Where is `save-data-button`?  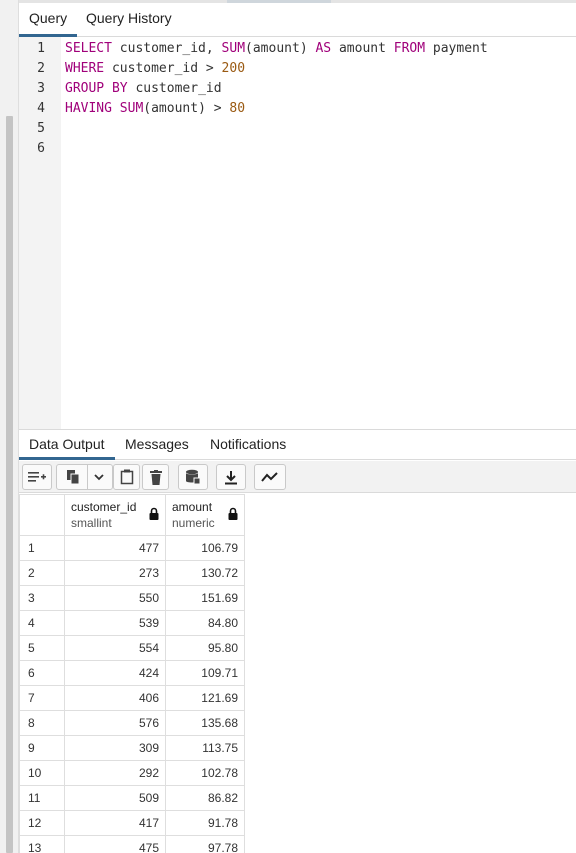 save-data-button is located at coordinates (193, 477).